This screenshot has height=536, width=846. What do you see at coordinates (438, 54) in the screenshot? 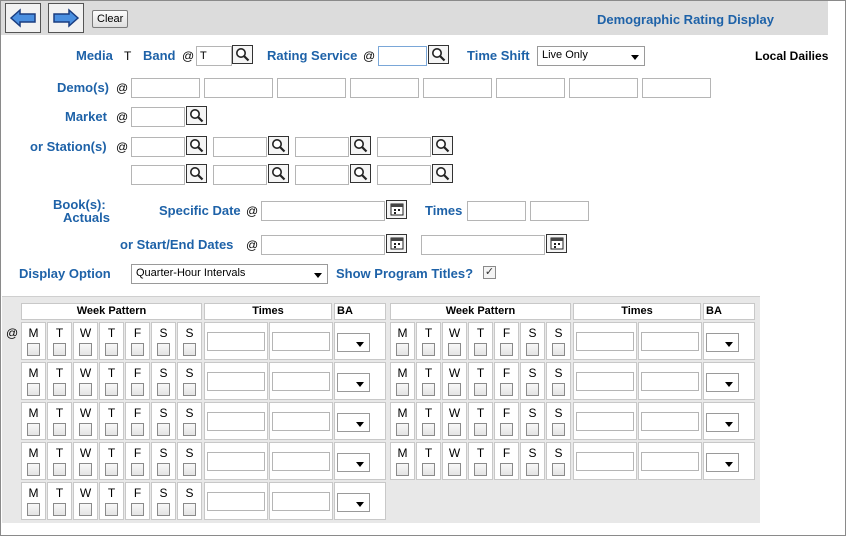
I see `rating-service-lookup-button` at bounding box center [438, 54].